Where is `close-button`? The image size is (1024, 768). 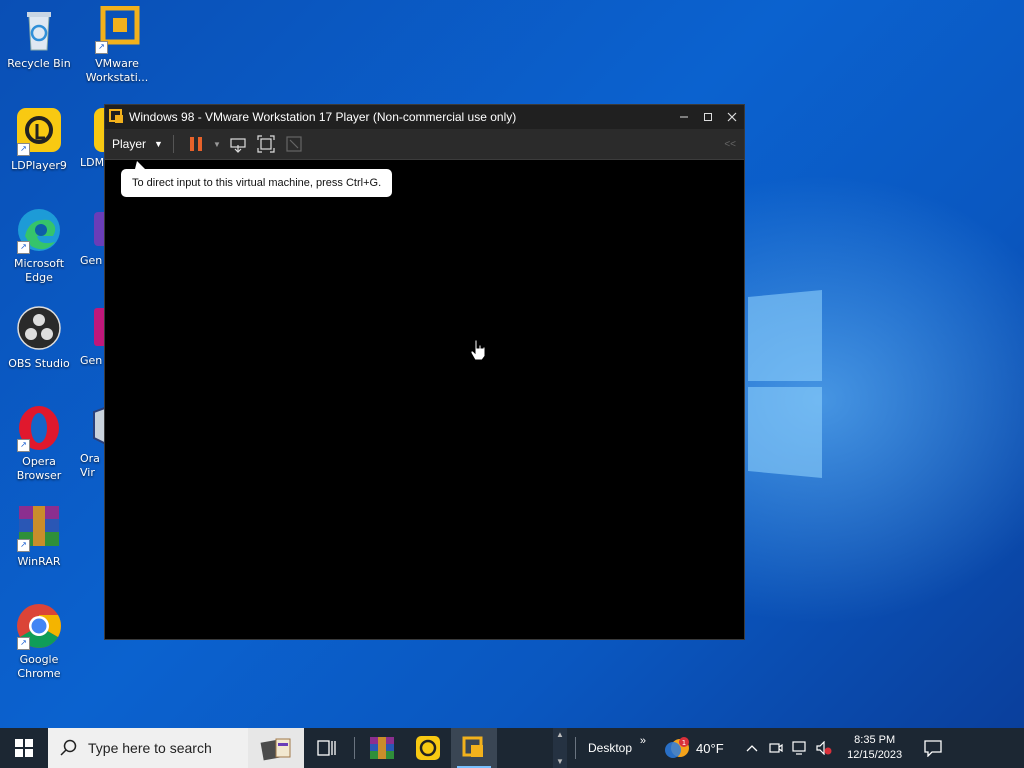
close-button is located at coordinates (732, 117).